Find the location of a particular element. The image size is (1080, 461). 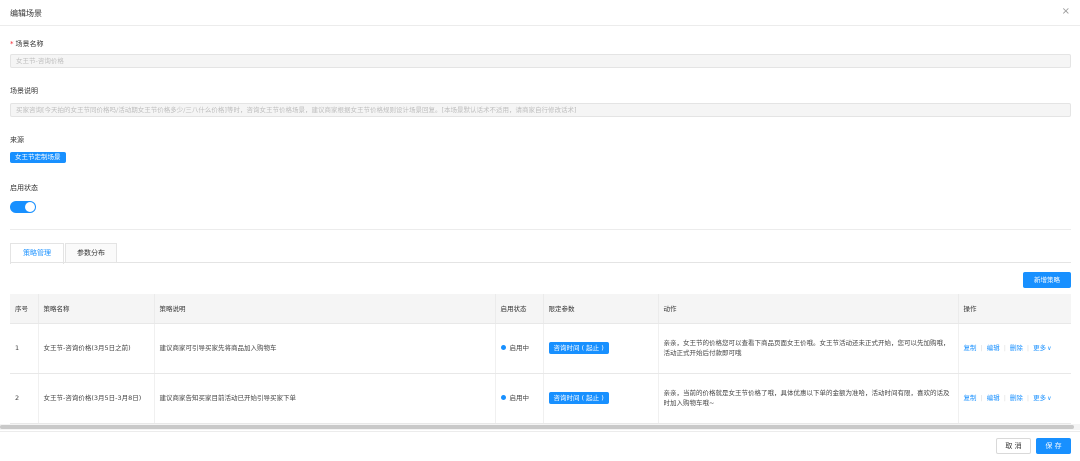

source-label: 来源 is located at coordinates (17, 140).